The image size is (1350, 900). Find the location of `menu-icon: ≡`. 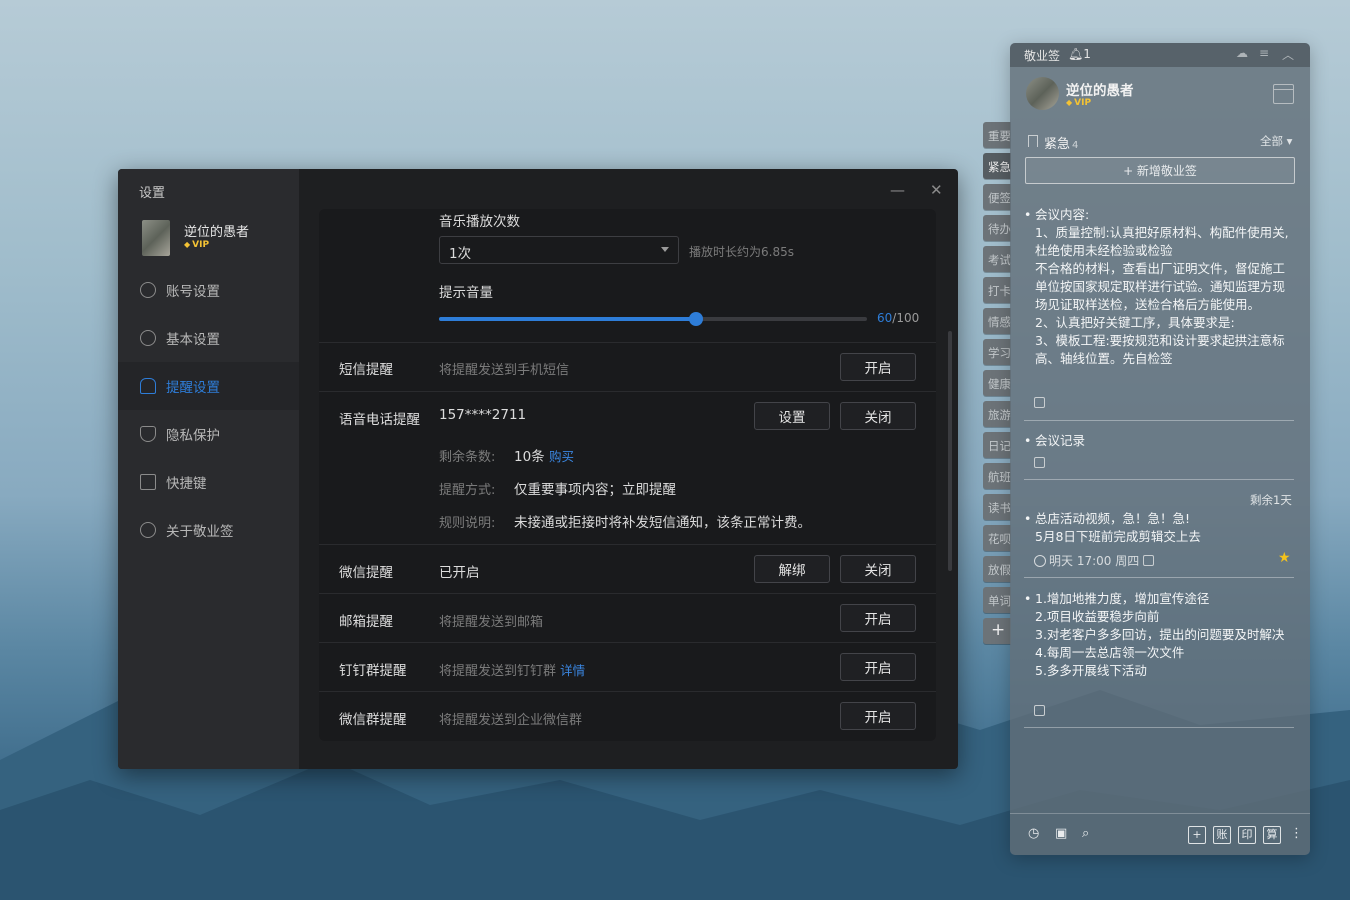

menu-icon: ≡ is located at coordinates (1264, 53).